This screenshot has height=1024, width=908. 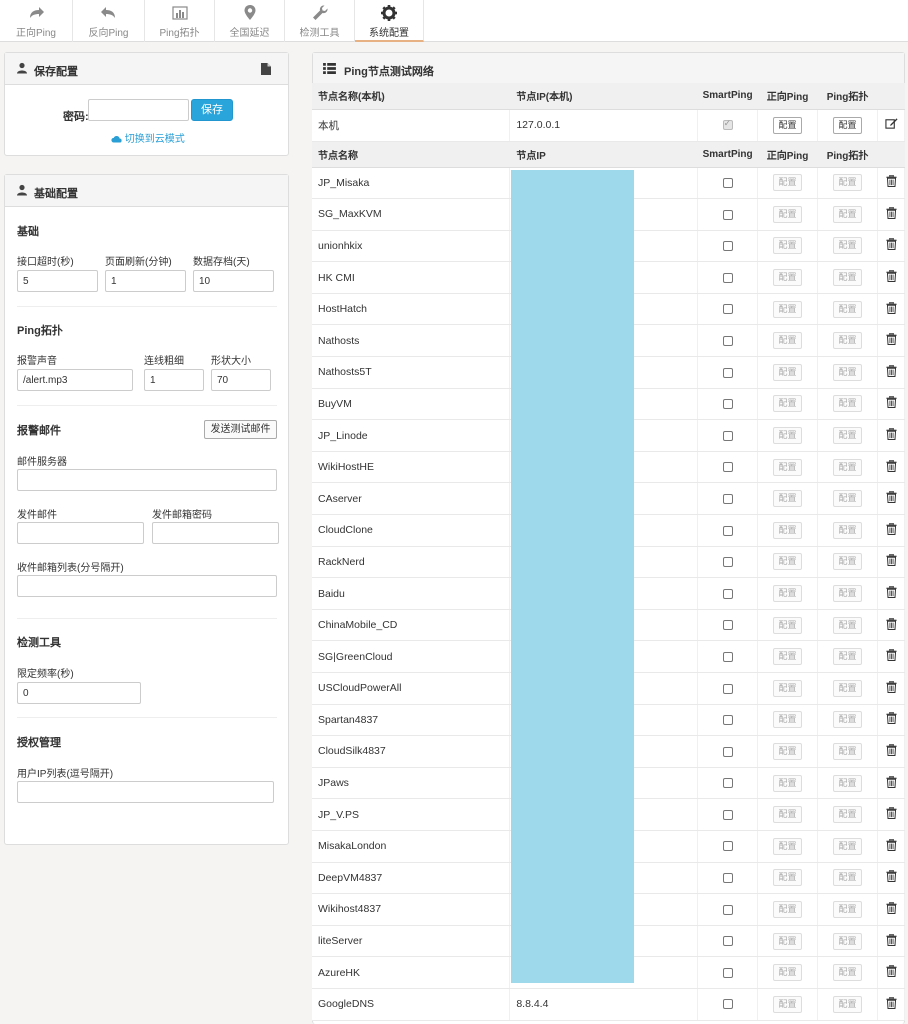 What do you see at coordinates (215, 533) in the screenshot?
I see `sender-password-input` at bounding box center [215, 533].